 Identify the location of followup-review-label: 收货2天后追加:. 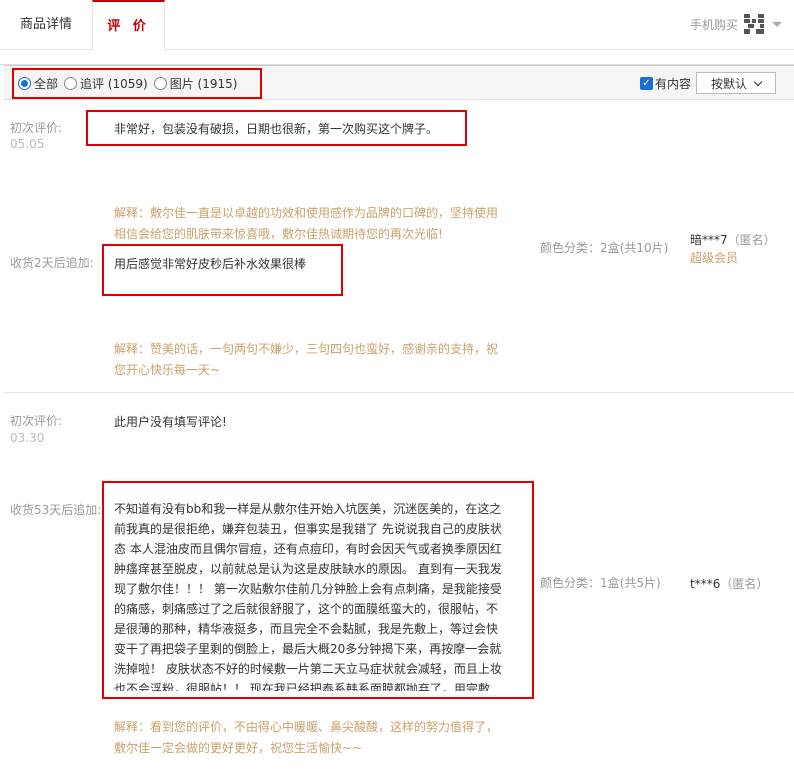
(52, 263).